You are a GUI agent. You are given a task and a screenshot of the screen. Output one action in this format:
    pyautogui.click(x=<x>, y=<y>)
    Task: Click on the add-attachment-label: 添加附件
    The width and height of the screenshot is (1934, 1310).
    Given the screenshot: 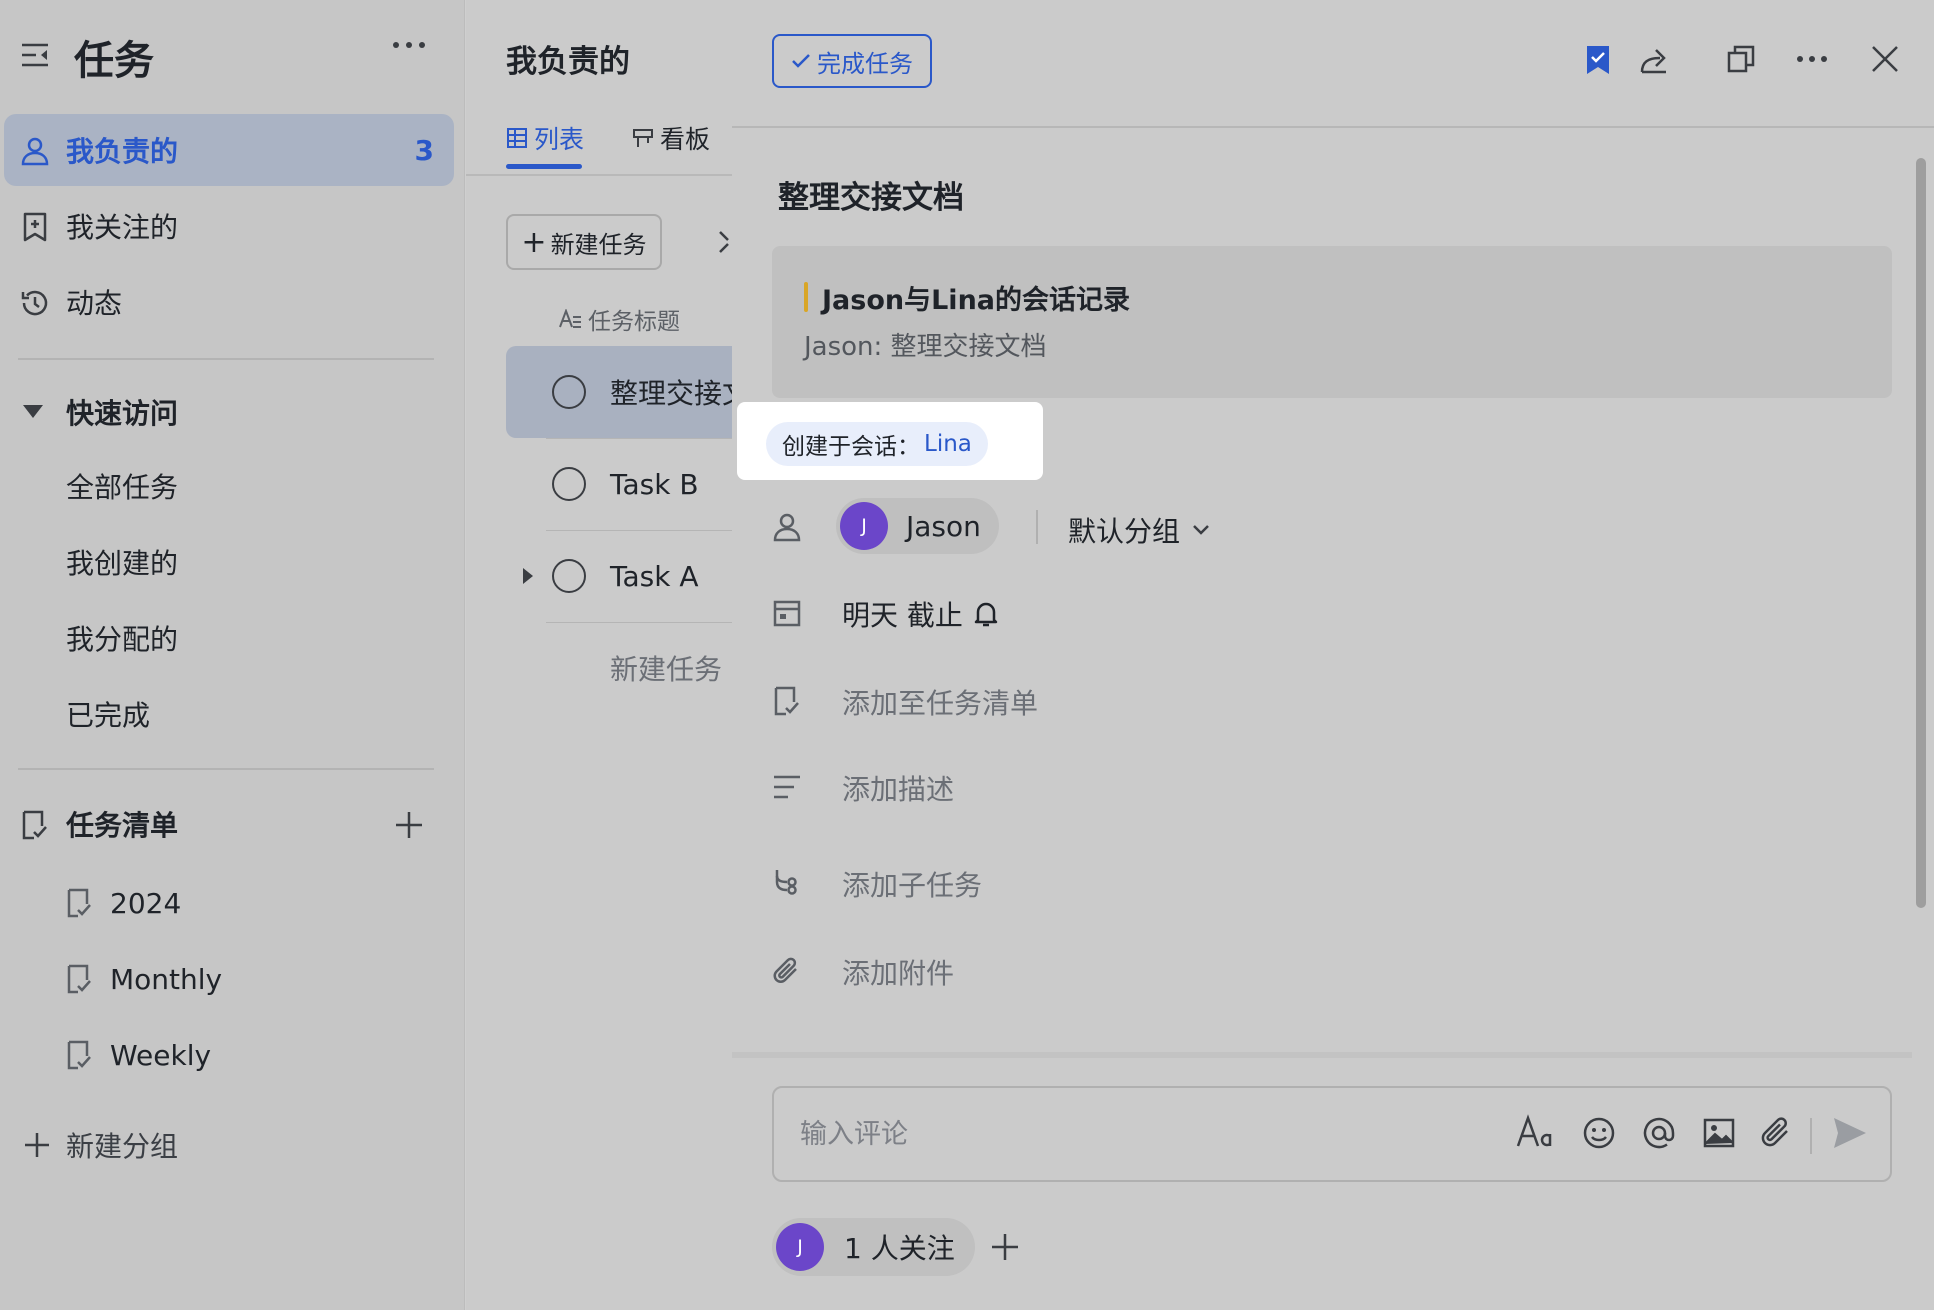 What is the action you would take?
    pyautogui.click(x=898, y=973)
    